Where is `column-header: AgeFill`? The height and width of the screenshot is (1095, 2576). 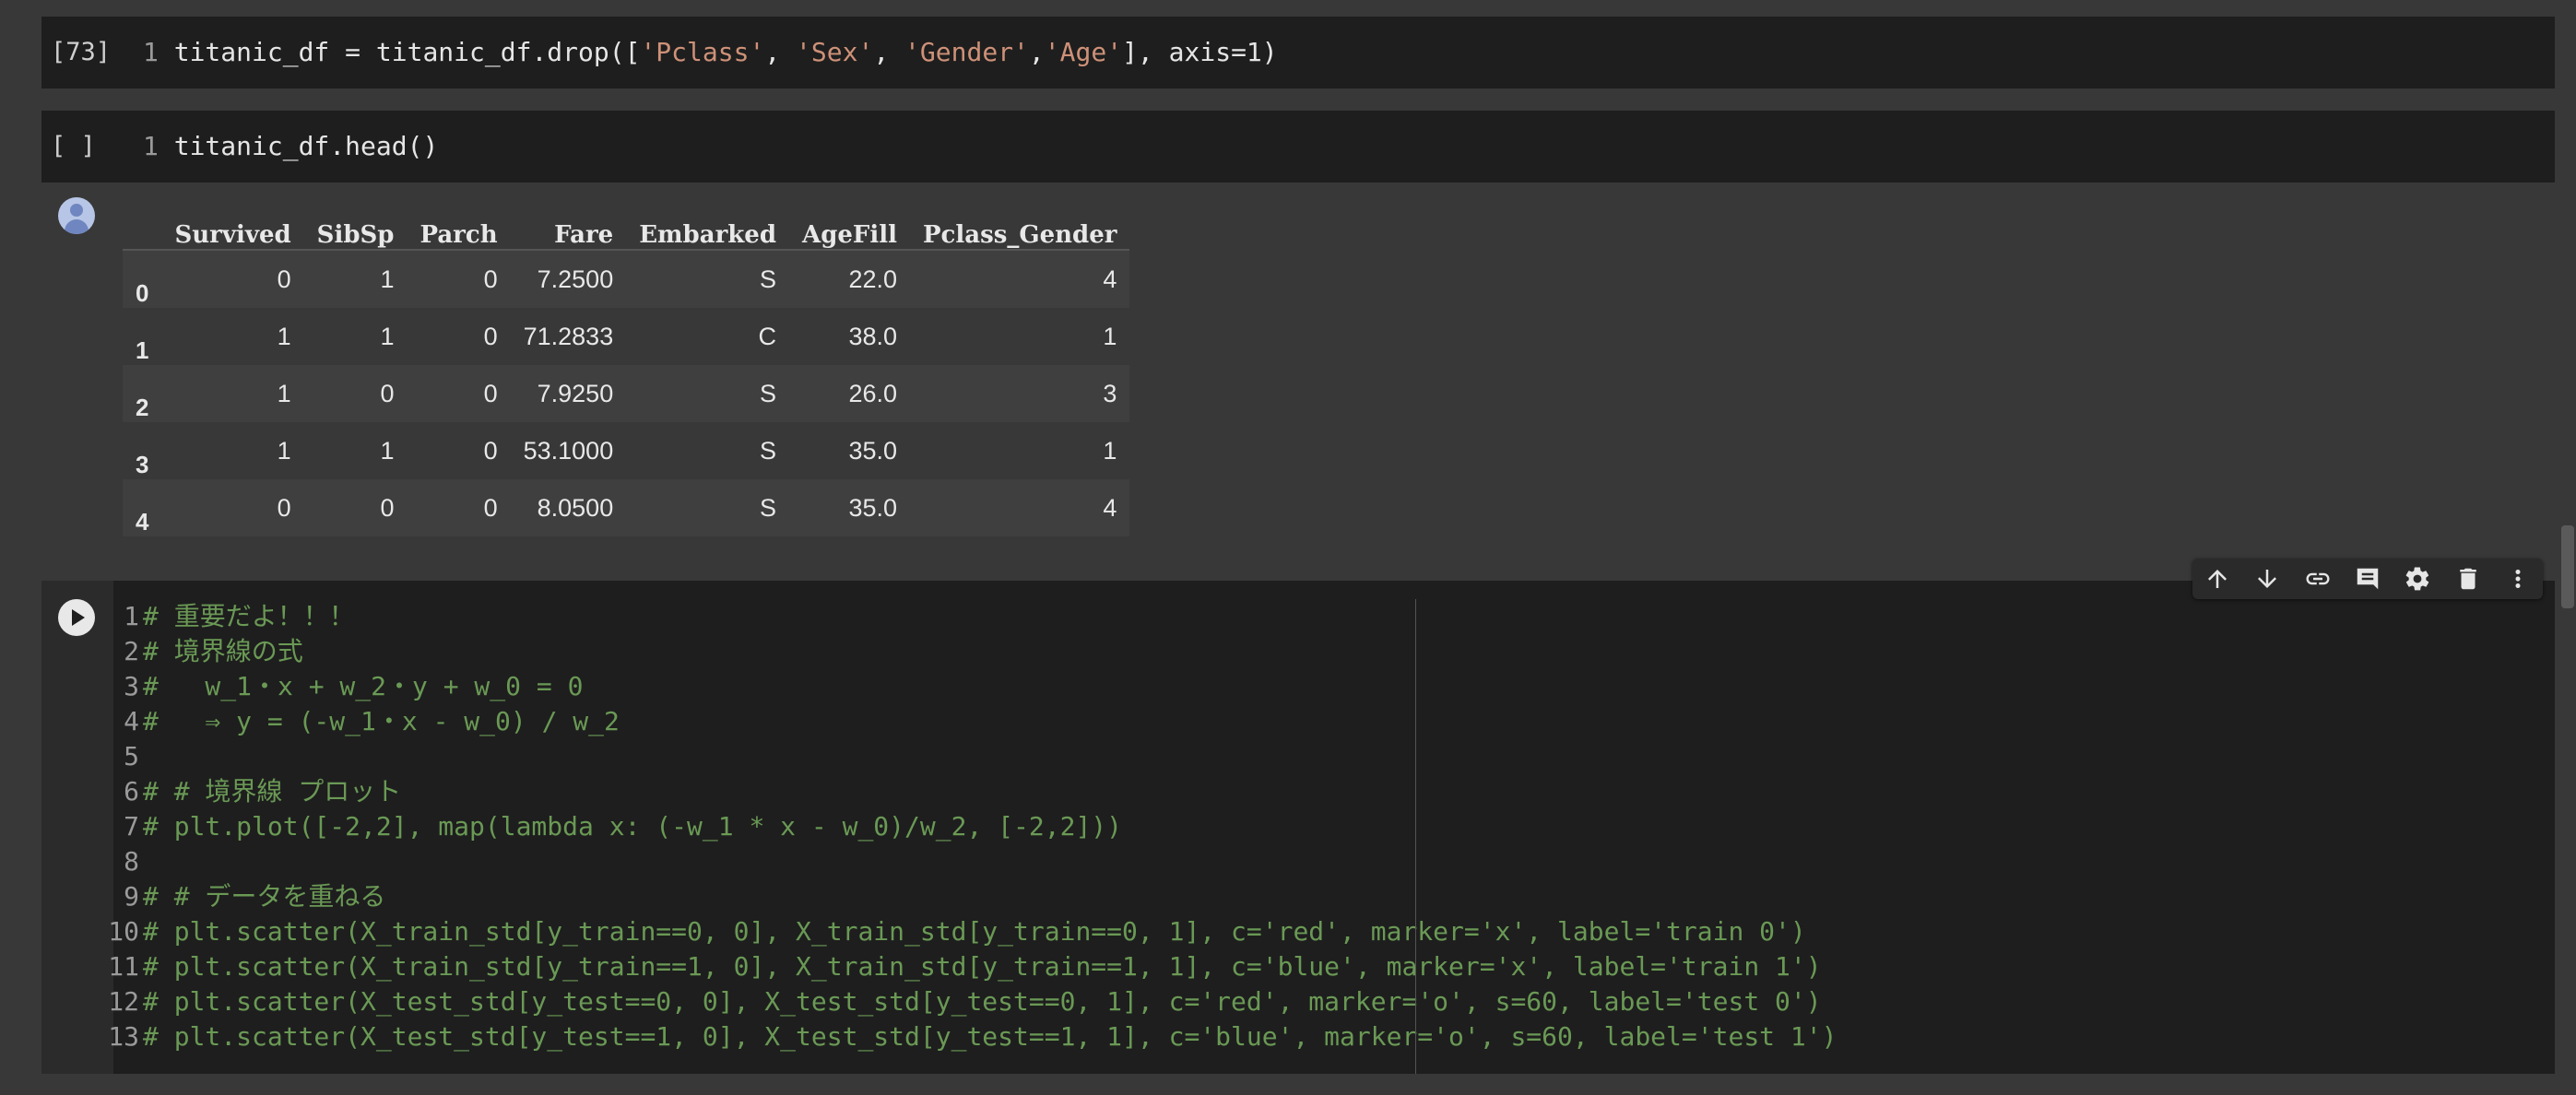 column-header: AgeFill is located at coordinates (849, 235).